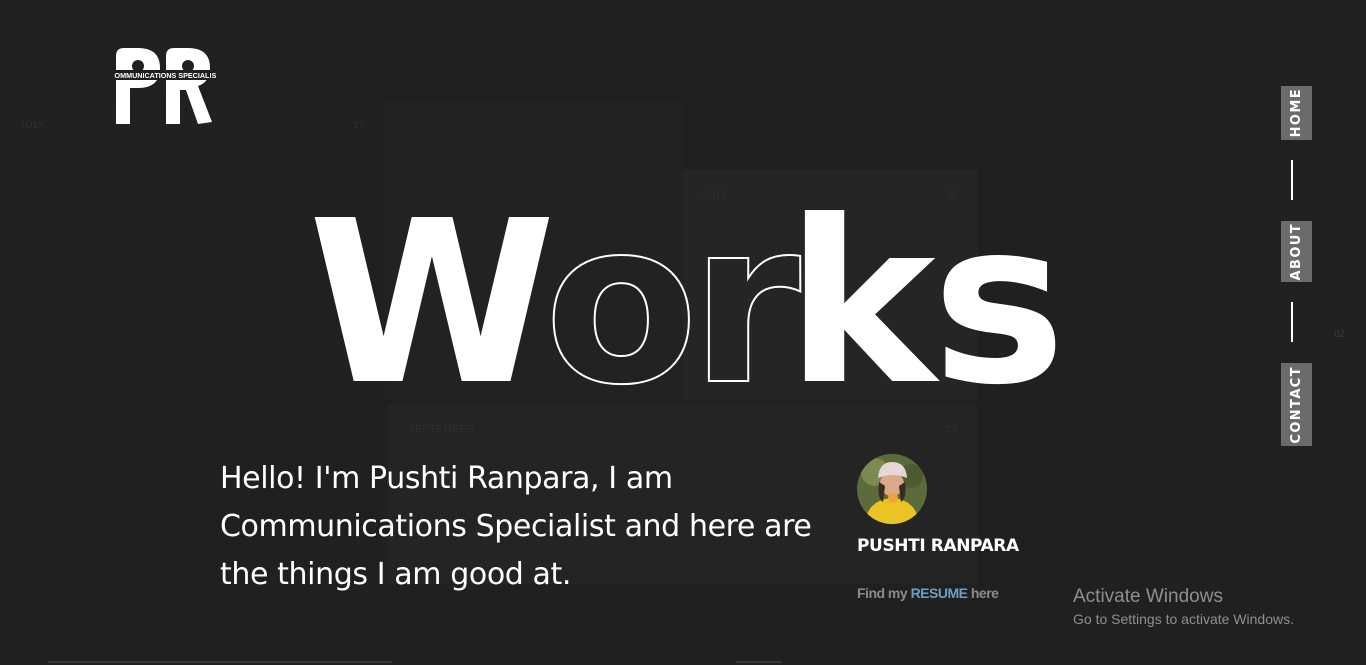 This screenshot has width=1366, height=665. Describe the element at coordinates (1183, 619) in the screenshot. I see `watermark-subtitle: Go to Settings to activate Windows.` at that location.